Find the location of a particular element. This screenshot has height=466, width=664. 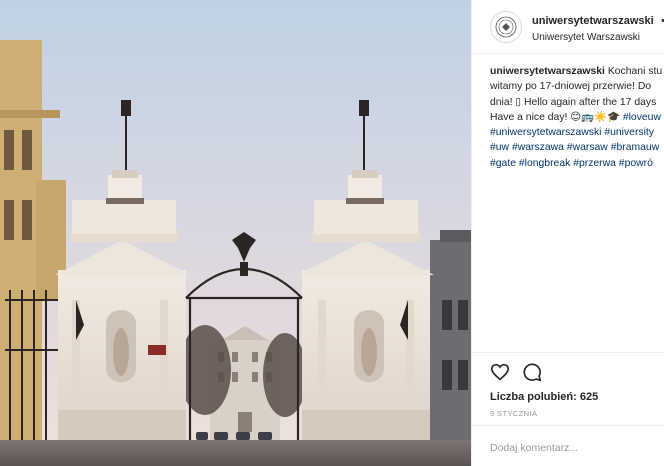

heart-icon is located at coordinates (500, 371).